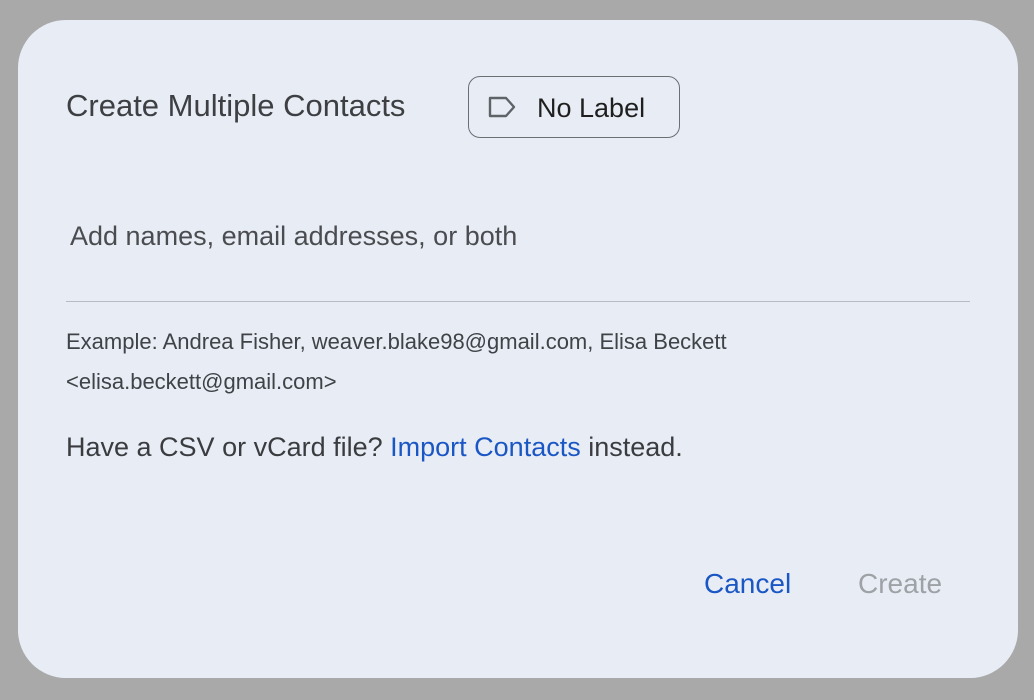 This screenshot has width=1034, height=700. What do you see at coordinates (502, 107) in the screenshot?
I see `label-icon` at bounding box center [502, 107].